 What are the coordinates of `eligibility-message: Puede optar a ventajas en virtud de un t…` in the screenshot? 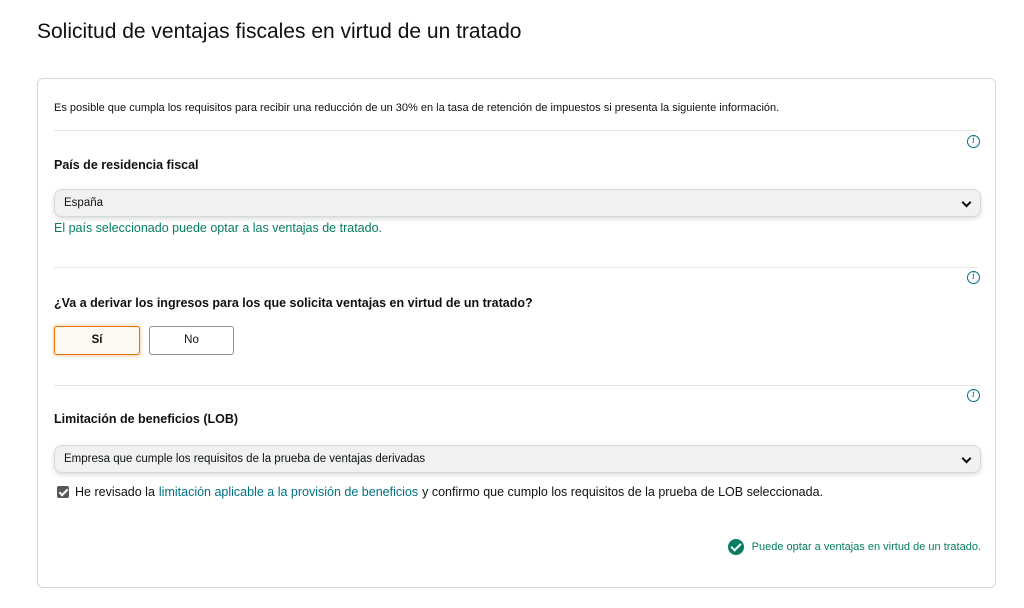 It's located at (866, 547).